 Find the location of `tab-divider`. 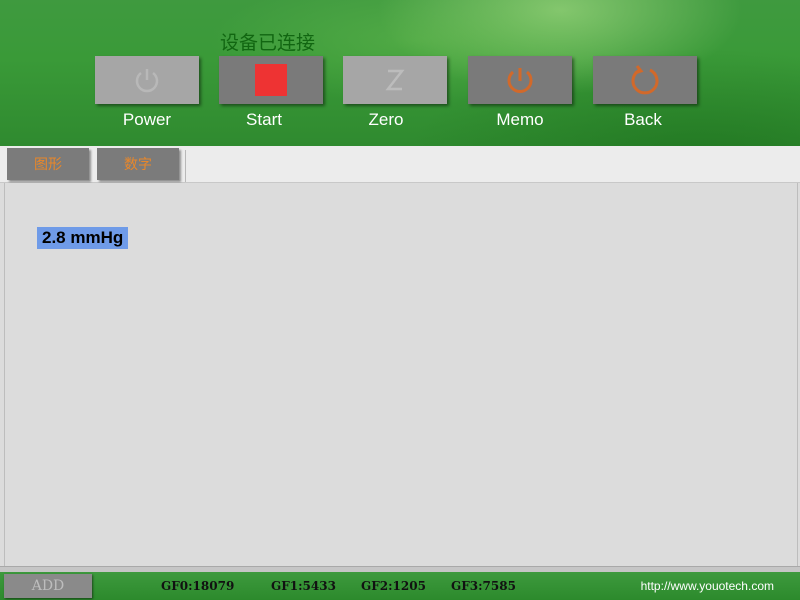

tab-divider is located at coordinates (185, 166).